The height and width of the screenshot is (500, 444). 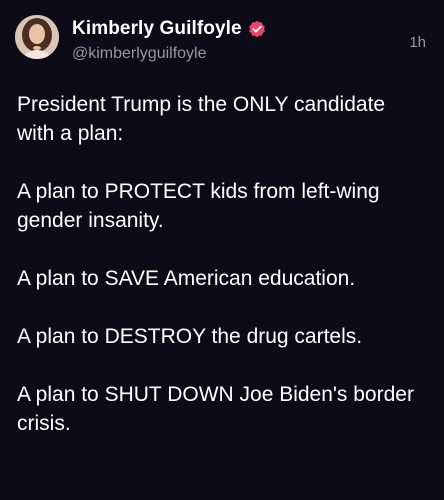 I want to click on author-display-name: Kimberly Guilfoyle, so click(x=157, y=29).